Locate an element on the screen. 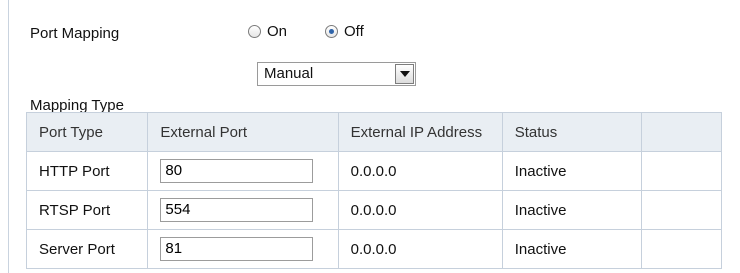 The image size is (740, 273). left-border is located at coordinates (8, 136).